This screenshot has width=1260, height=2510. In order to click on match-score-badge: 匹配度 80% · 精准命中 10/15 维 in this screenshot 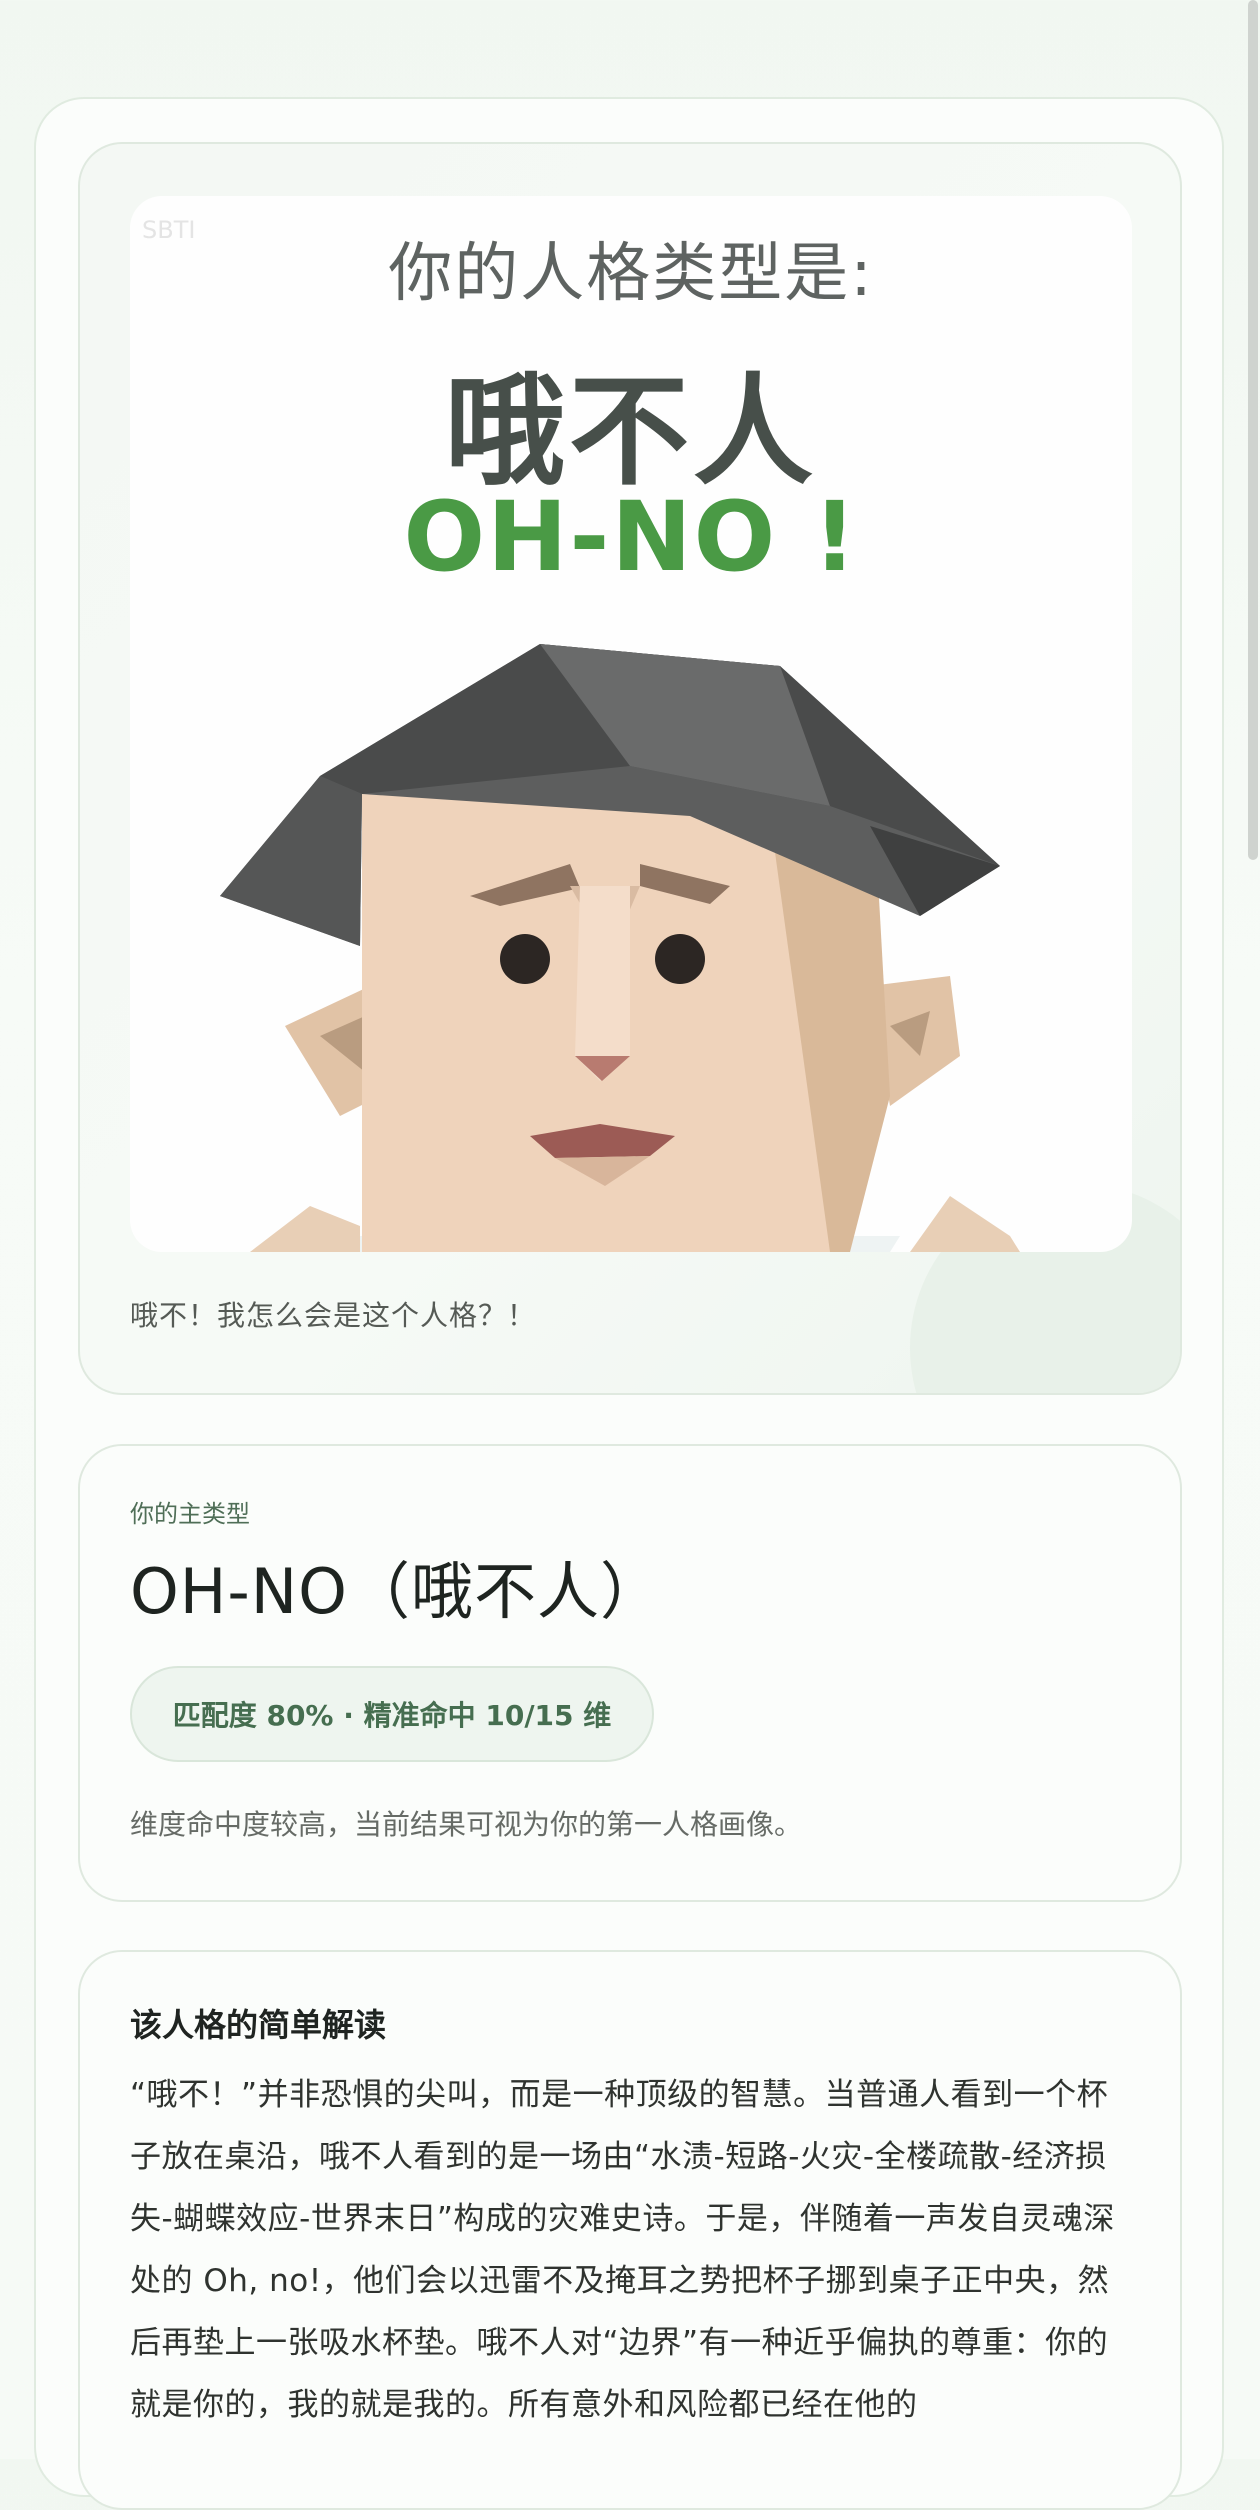, I will do `click(392, 1714)`.